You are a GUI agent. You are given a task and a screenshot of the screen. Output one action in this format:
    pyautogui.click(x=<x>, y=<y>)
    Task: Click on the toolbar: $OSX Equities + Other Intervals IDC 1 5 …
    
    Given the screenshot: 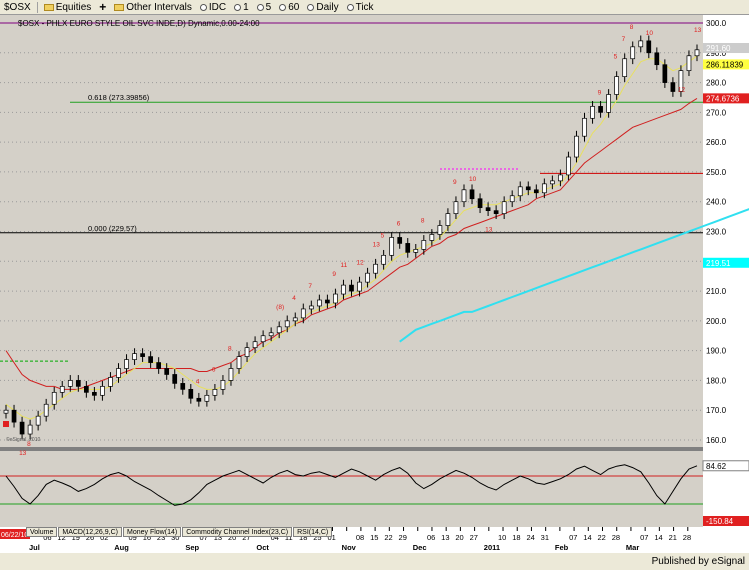 What is the action you would take?
    pyautogui.click(x=374, y=7)
    